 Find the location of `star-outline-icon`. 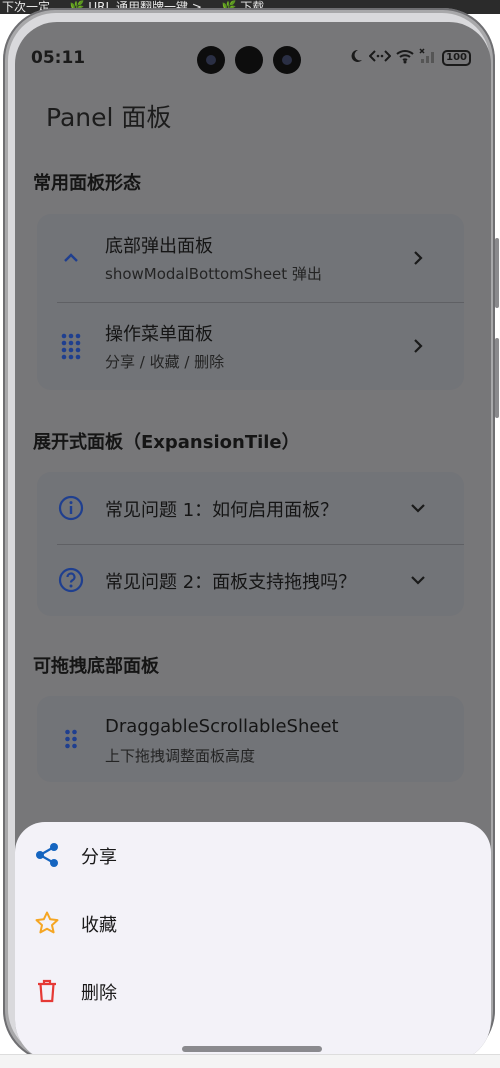

star-outline-icon is located at coordinates (47, 923).